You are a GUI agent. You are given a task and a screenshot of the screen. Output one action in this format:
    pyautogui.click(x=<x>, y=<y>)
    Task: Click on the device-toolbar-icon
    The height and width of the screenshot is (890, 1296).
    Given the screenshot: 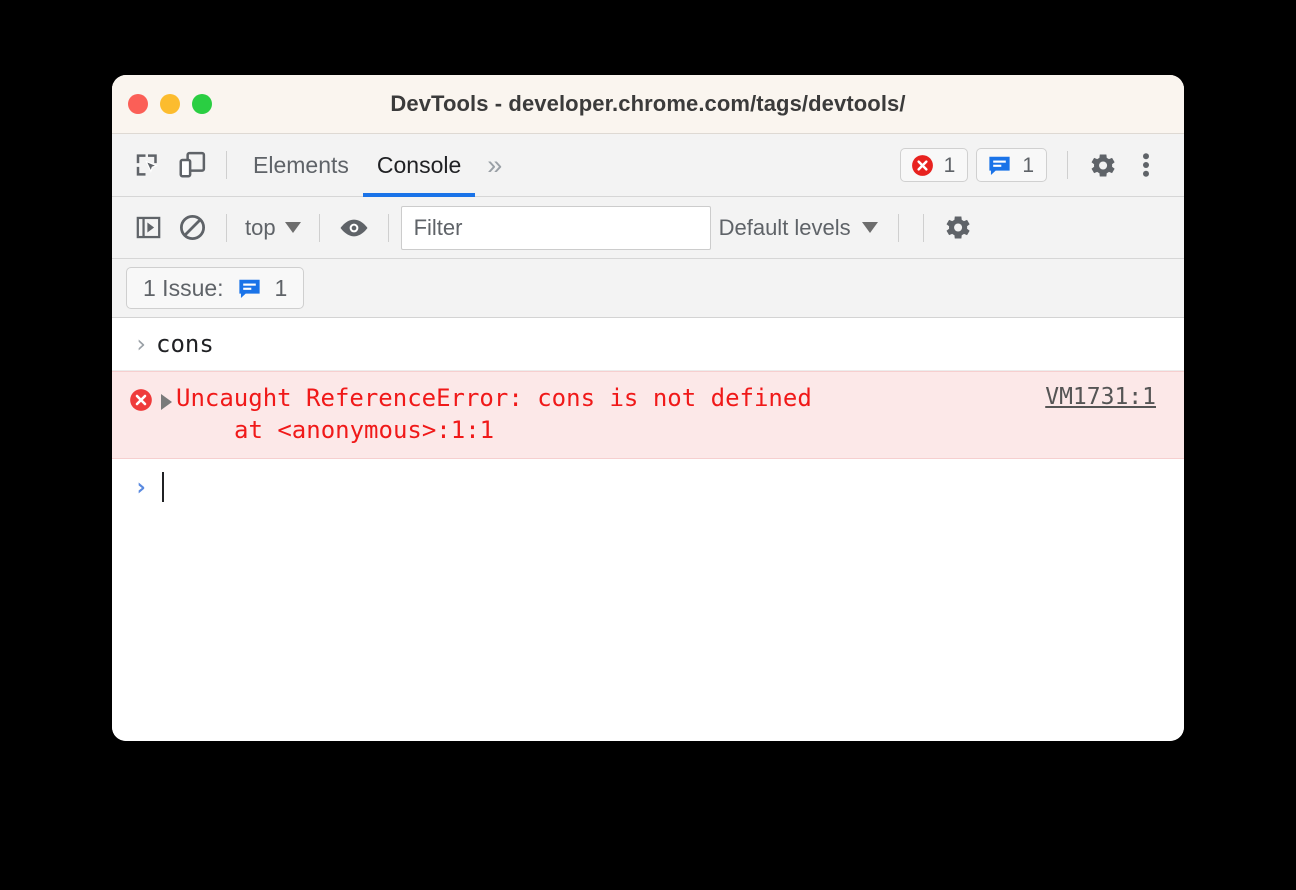 What is the action you would take?
    pyautogui.click(x=192, y=165)
    